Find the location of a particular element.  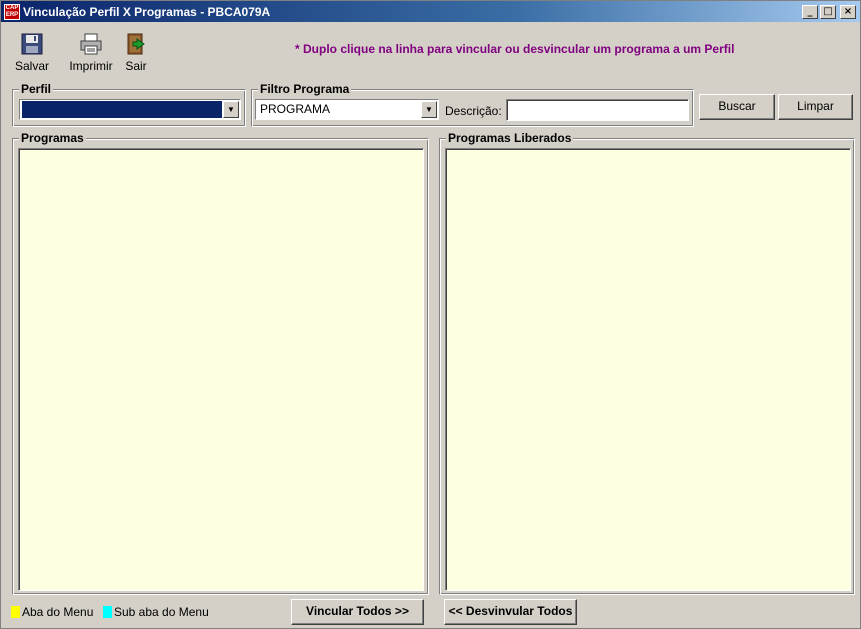

filter-group-label: Filtro Programa is located at coordinates (305, 89).